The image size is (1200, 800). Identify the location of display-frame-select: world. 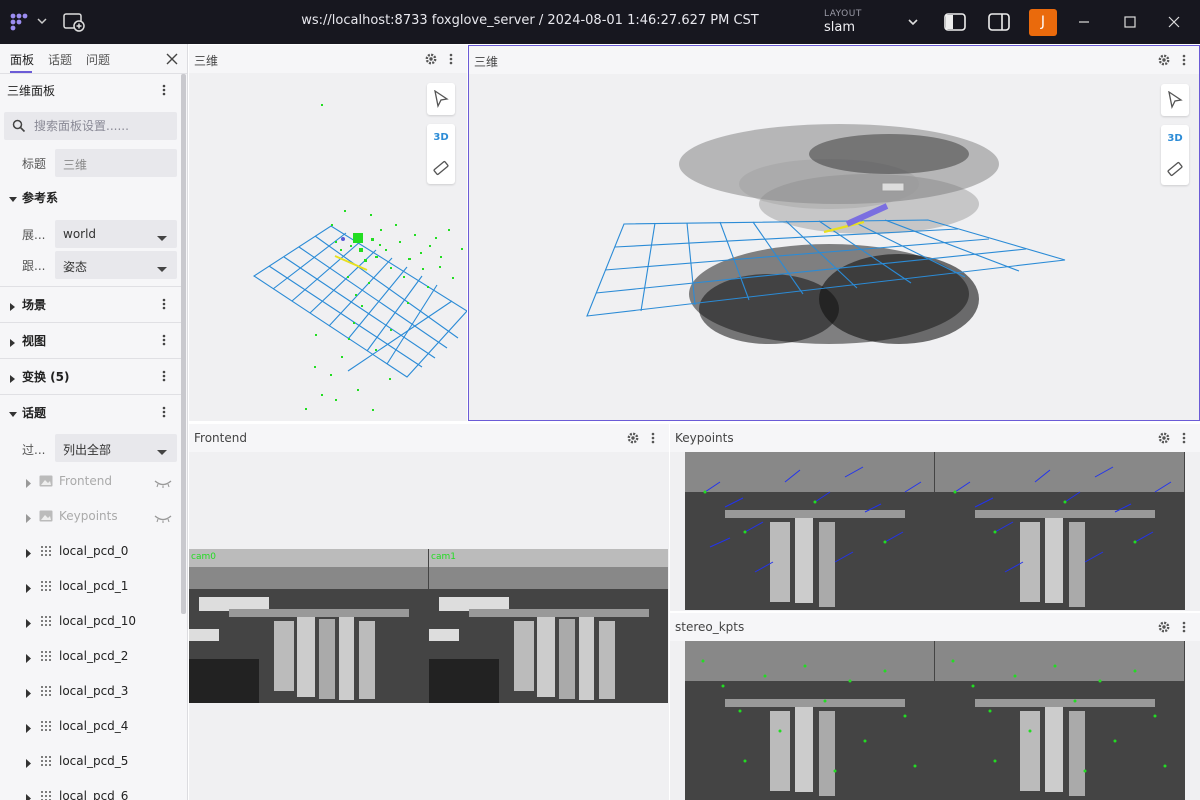
(116, 234).